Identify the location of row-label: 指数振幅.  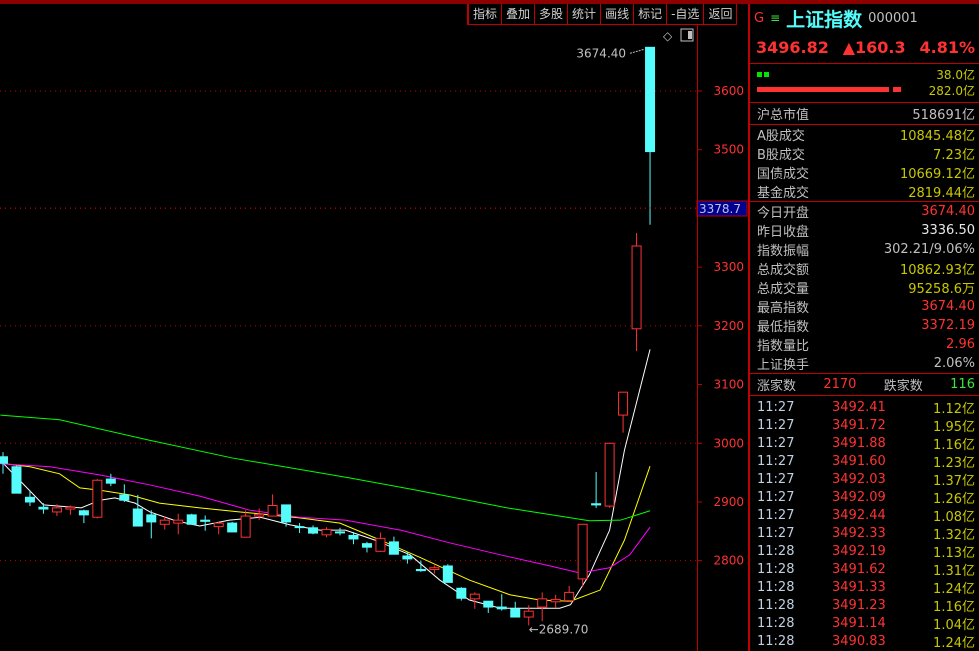
(783, 251).